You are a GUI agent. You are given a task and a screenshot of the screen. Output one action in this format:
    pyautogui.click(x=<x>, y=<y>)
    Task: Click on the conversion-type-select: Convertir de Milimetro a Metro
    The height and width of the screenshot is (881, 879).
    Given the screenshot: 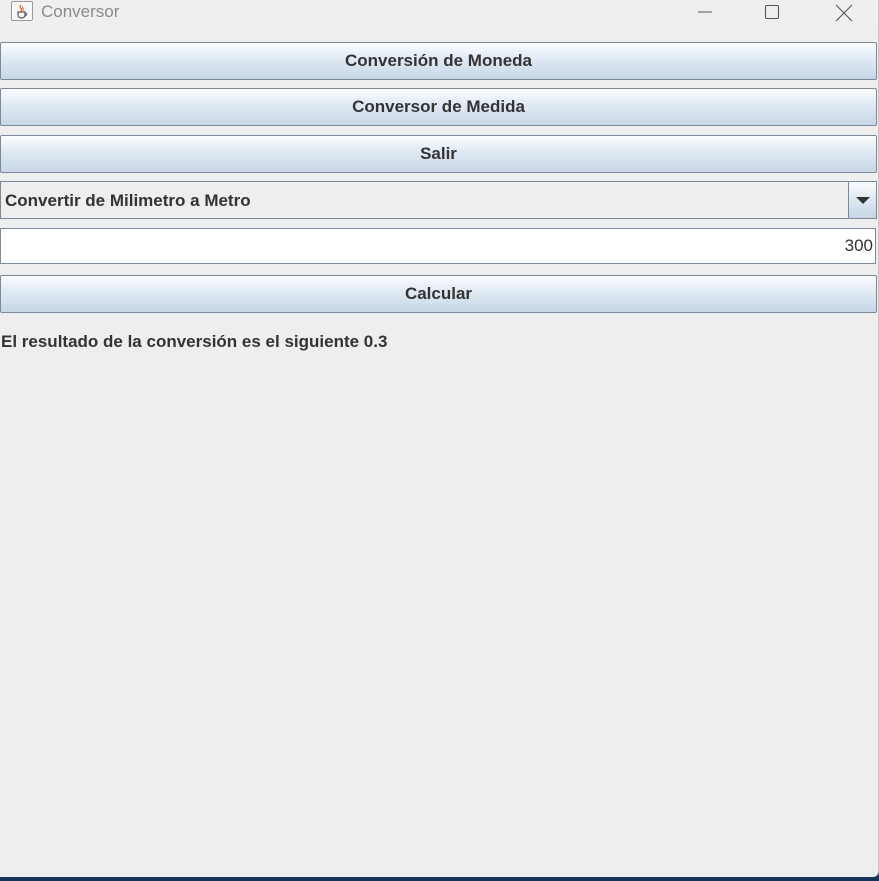 What is the action you would take?
    pyautogui.click(x=438, y=200)
    